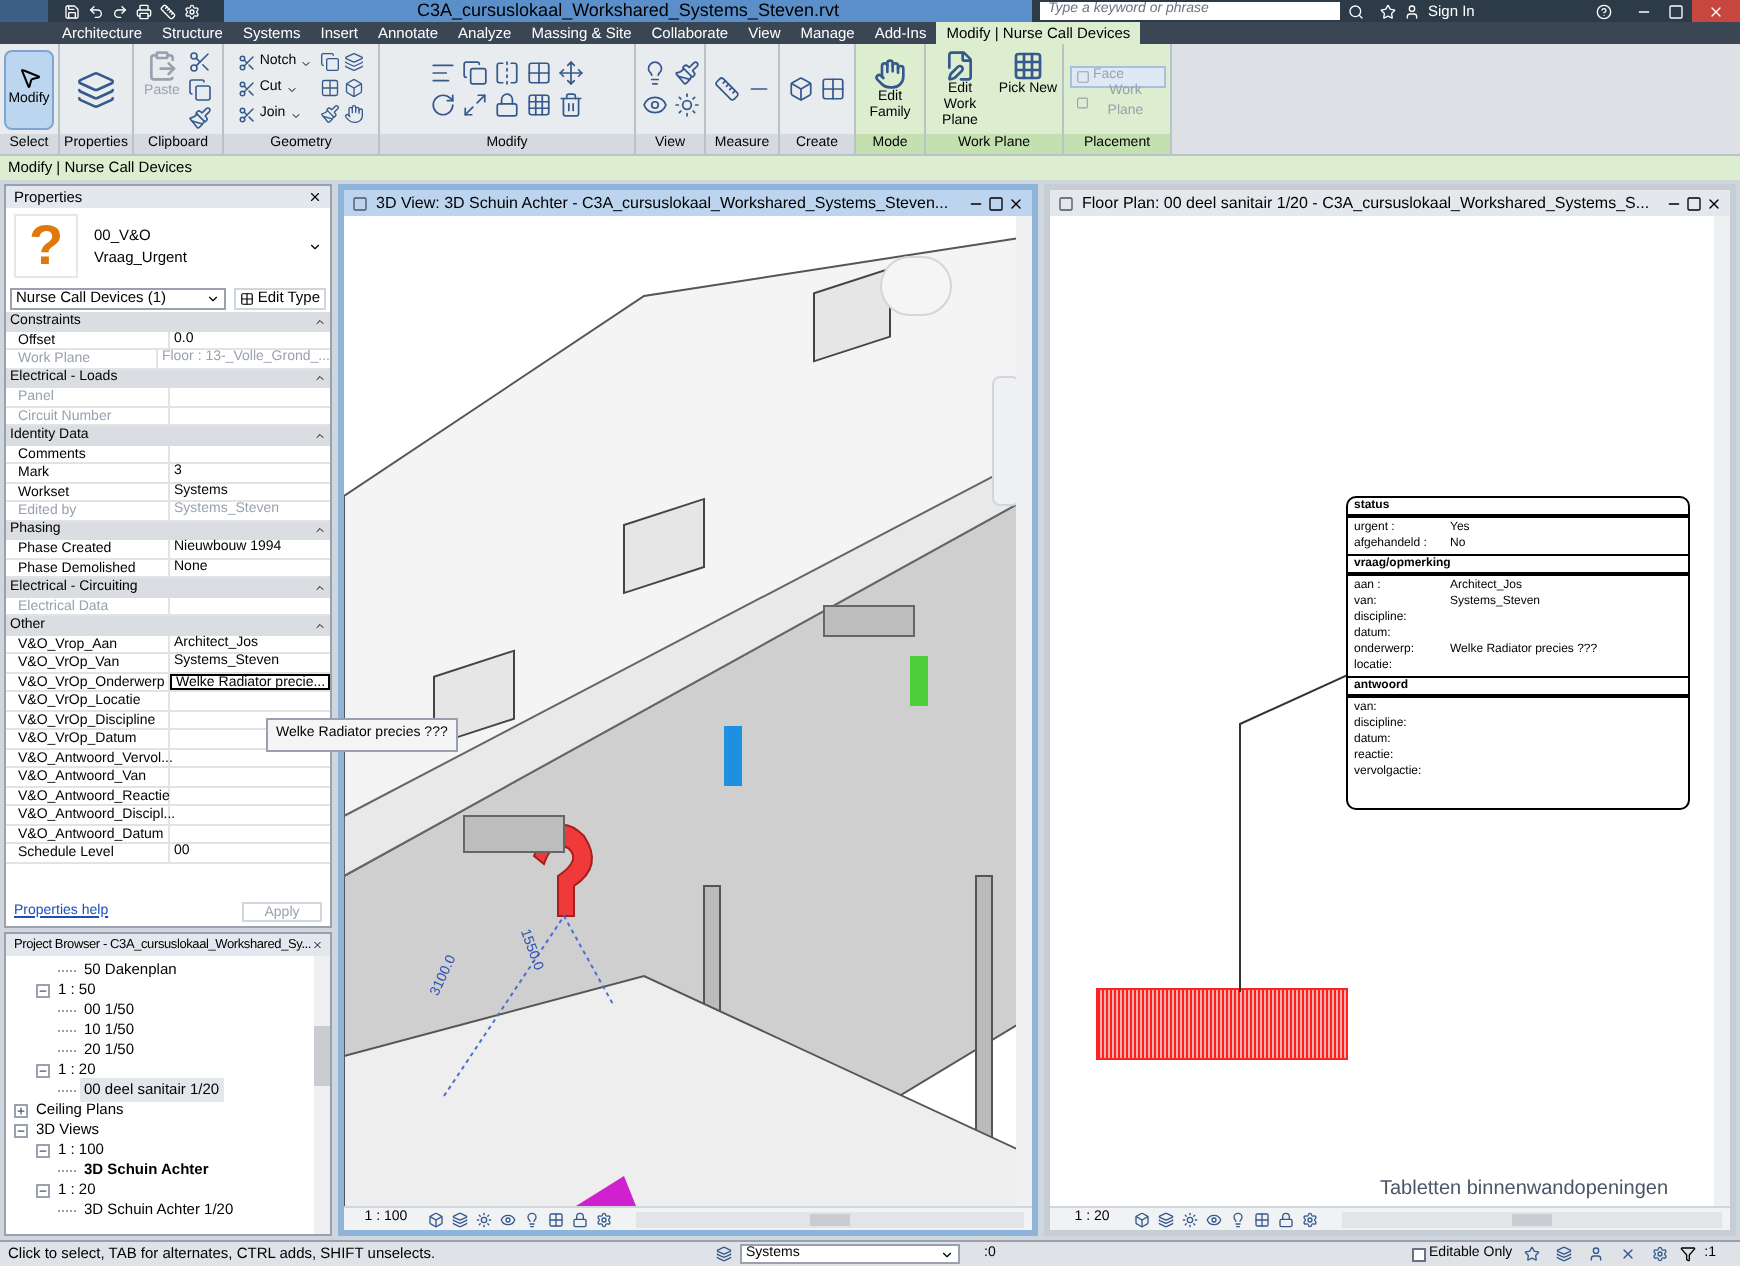 The height and width of the screenshot is (1266, 1740). What do you see at coordinates (724, 1254) in the screenshot?
I see `workset-icon` at bounding box center [724, 1254].